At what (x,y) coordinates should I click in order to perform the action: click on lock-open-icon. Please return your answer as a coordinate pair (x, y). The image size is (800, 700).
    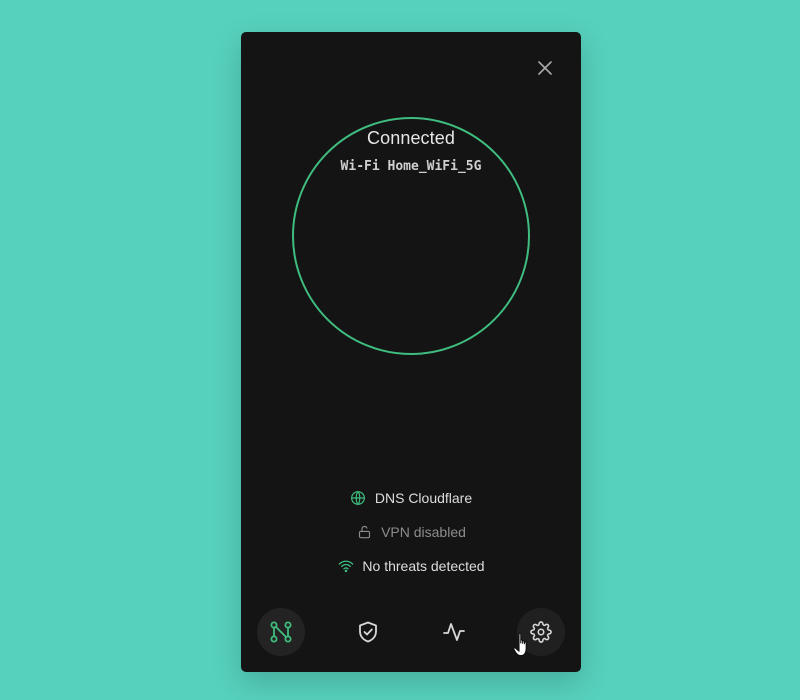
    Looking at the image, I should click on (364, 532).